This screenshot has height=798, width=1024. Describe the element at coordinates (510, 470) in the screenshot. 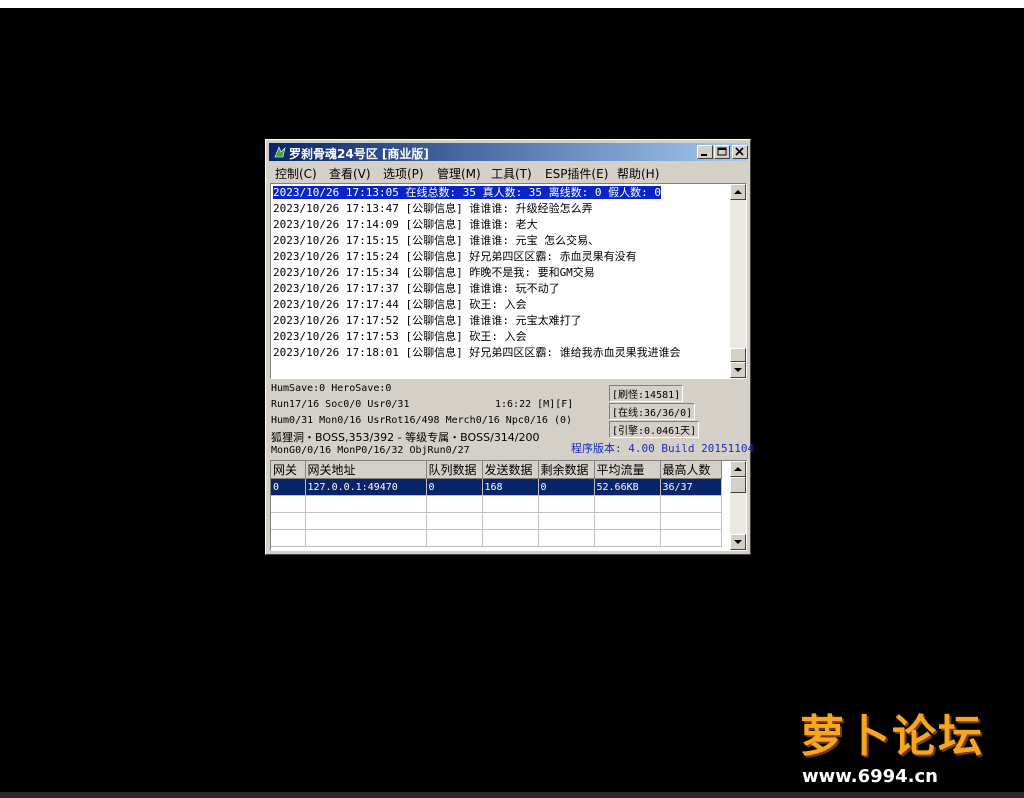

I see `col-sent: 发送数据` at that location.